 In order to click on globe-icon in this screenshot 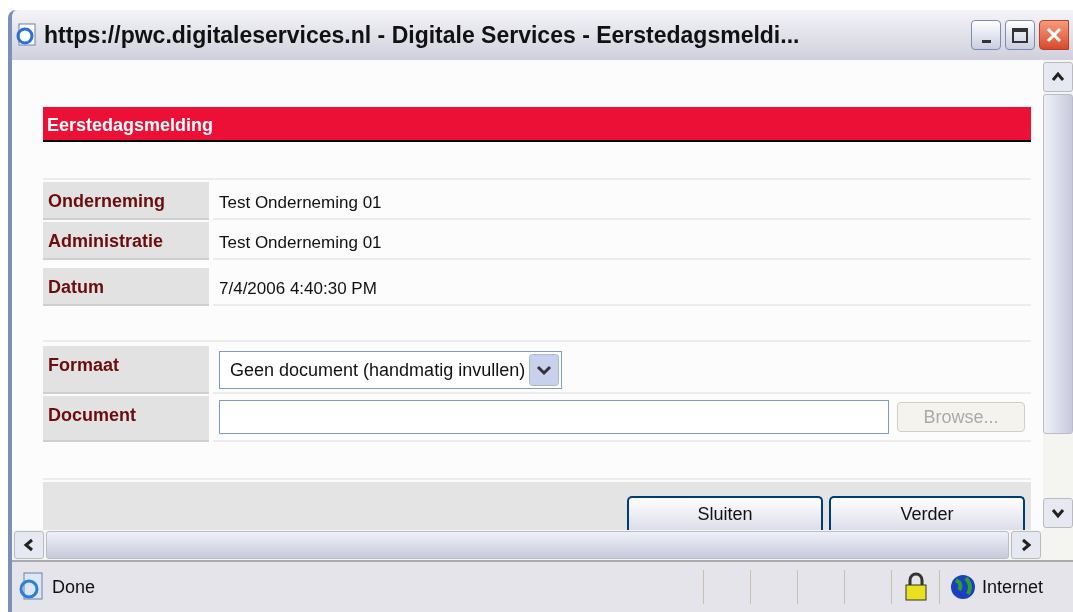, I will do `click(963, 587)`.